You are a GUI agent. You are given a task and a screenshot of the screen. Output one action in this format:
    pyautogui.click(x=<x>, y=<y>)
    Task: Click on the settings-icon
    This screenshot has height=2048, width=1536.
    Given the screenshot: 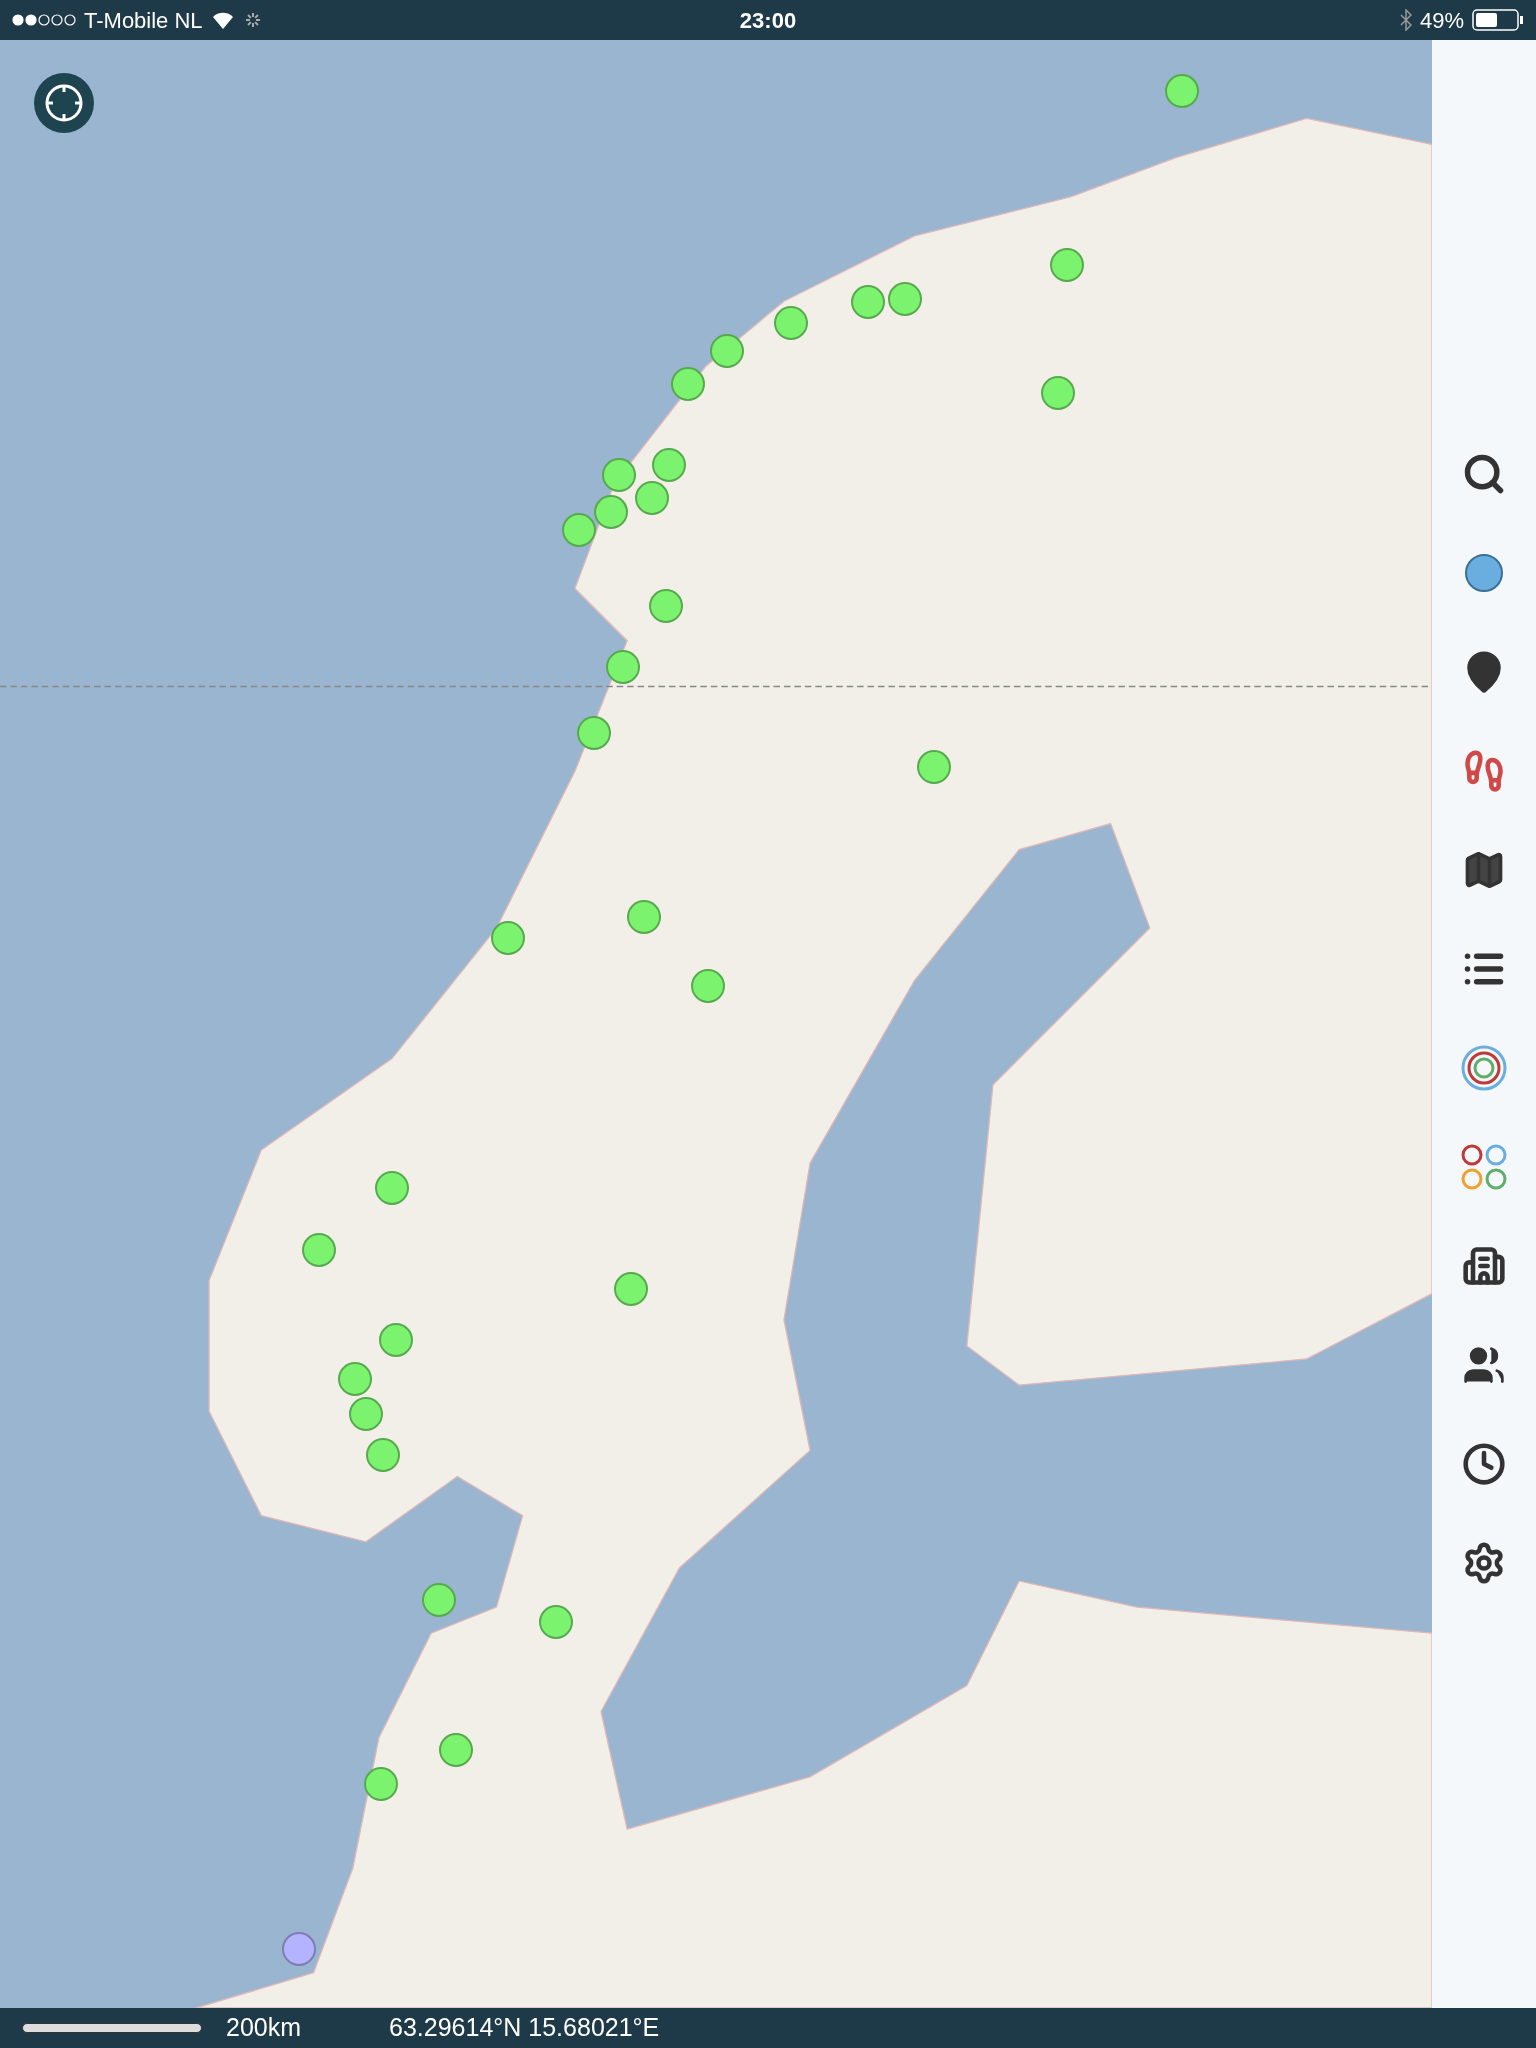 What is the action you would take?
    pyautogui.click(x=1484, y=1562)
    